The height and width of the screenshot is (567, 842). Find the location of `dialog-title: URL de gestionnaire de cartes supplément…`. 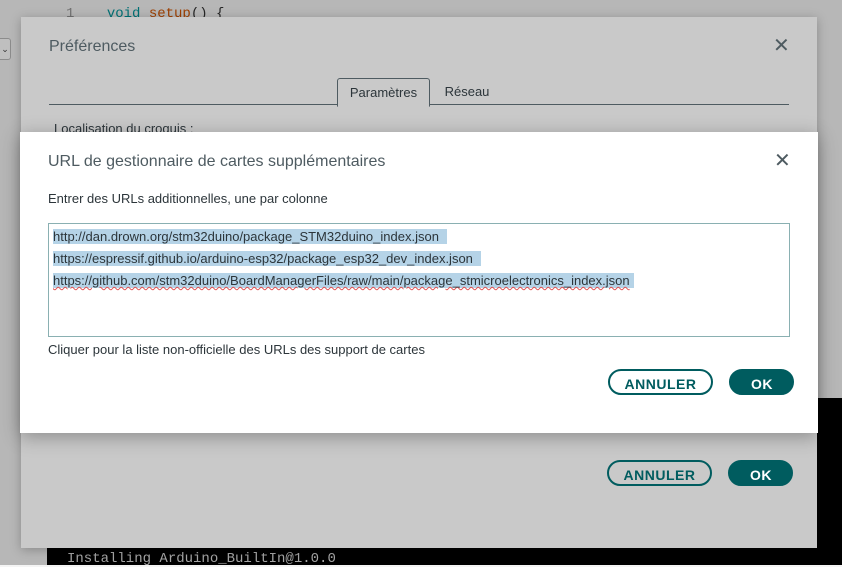

dialog-title: URL de gestionnaire de cartes supplément… is located at coordinates (217, 161).